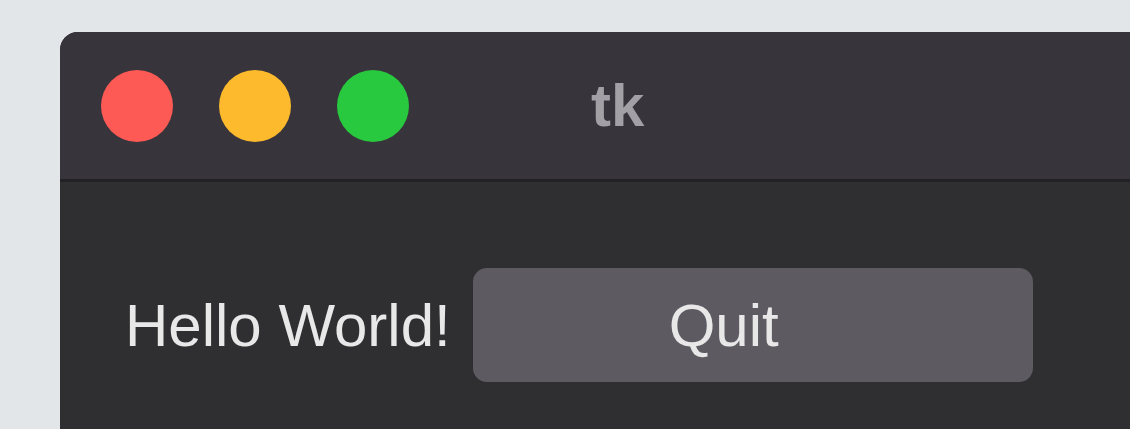 This screenshot has width=1130, height=429. Describe the element at coordinates (618, 105) in the screenshot. I see `window-title: tk` at that location.